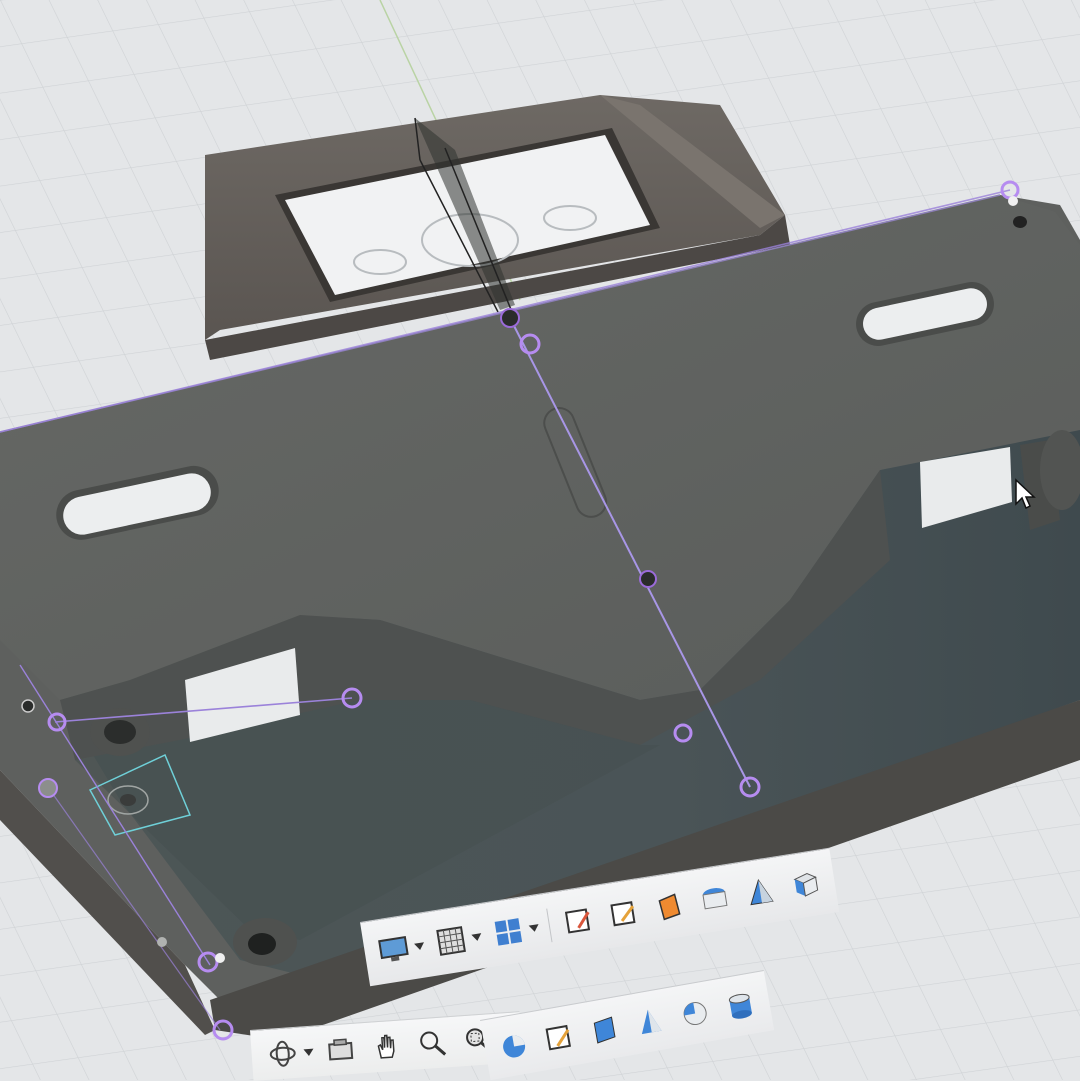 This screenshot has width=1080, height=1081. I want to click on viewports-button, so click(508, 931).